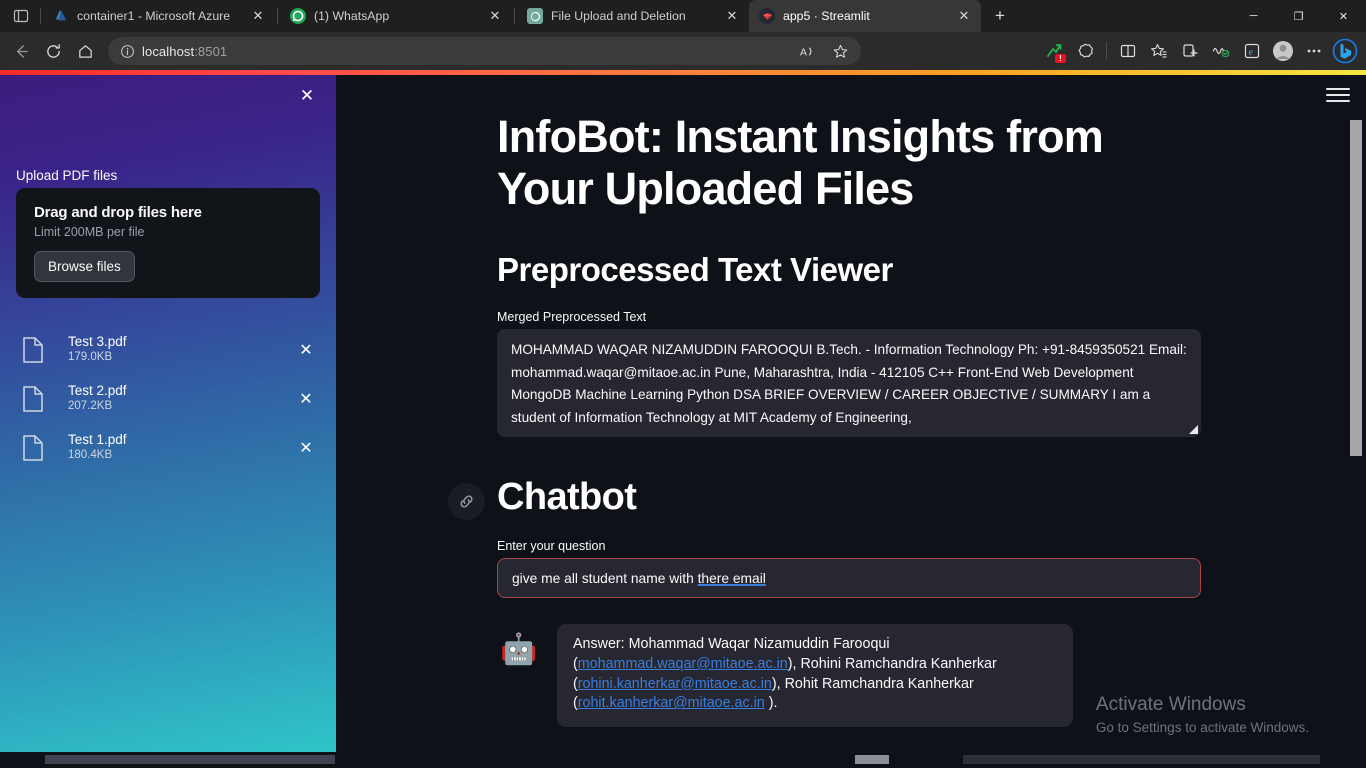 This screenshot has width=1366, height=768. What do you see at coordinates (168, 447) in the screenshot?
I see `list-item: Test 1.pdf 180.4KB ✕` at bounding box center [168, 447].